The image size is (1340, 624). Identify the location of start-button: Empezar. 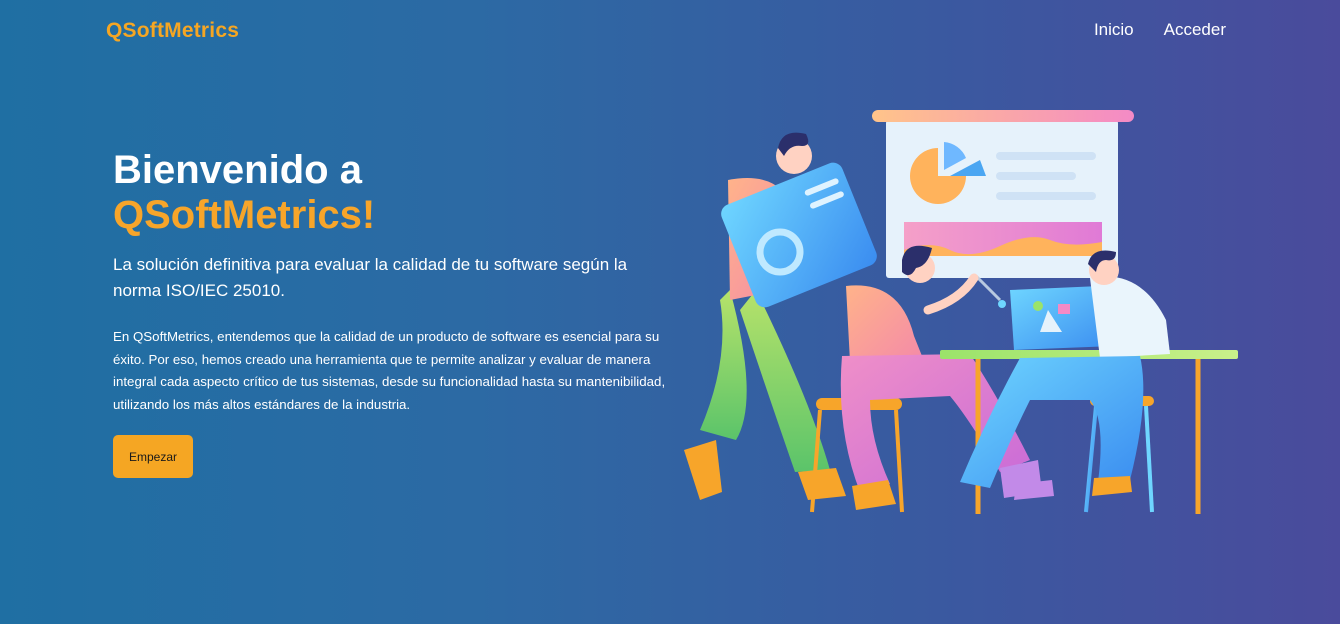
(153, 456).